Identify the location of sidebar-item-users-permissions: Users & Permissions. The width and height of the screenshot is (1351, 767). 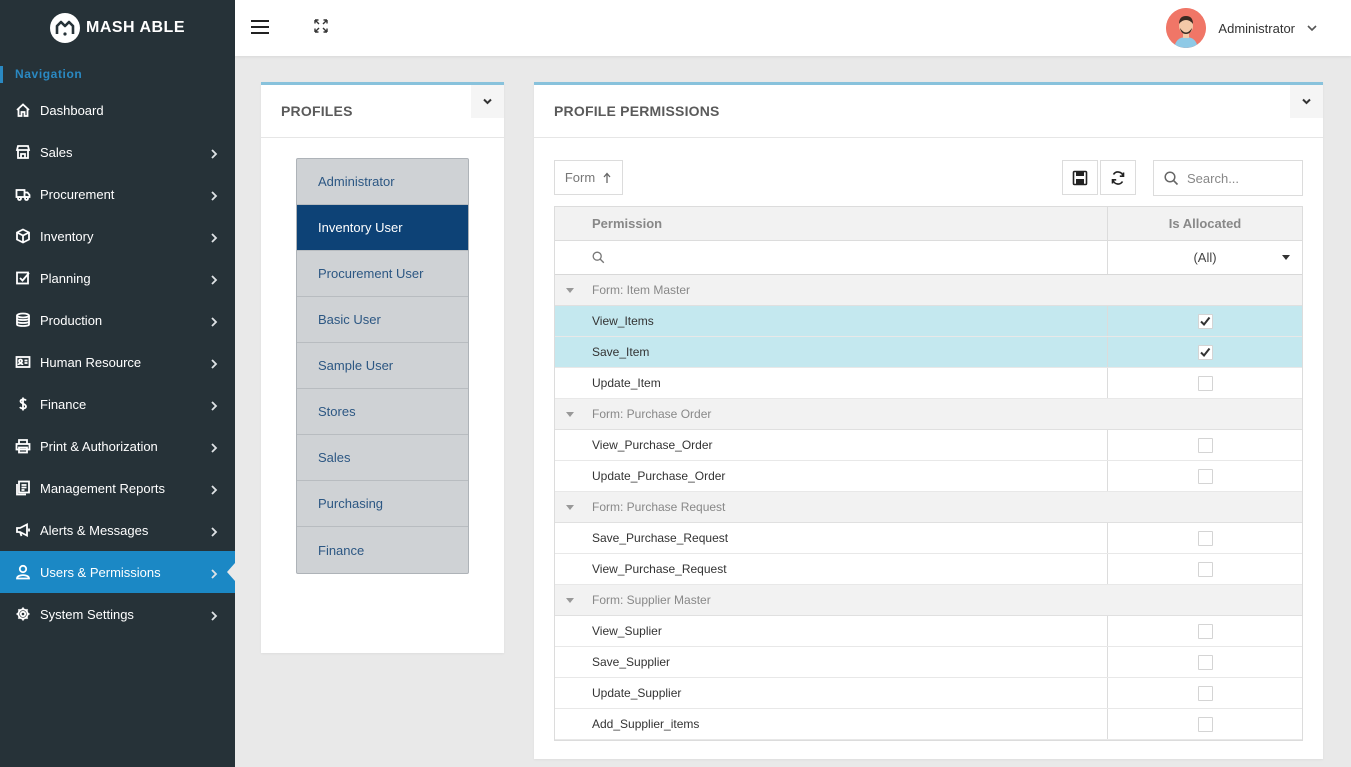
(117, 572).